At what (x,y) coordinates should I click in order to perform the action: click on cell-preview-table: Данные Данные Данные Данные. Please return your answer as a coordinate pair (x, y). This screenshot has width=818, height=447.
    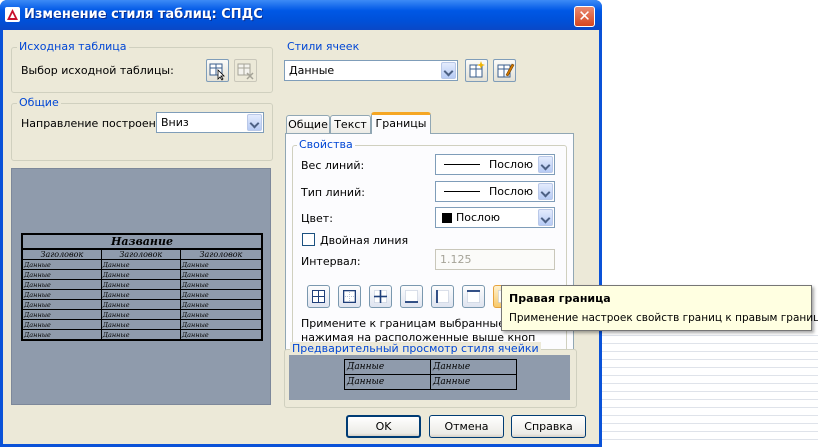
    Looking at the image, I should click on (430, 374).